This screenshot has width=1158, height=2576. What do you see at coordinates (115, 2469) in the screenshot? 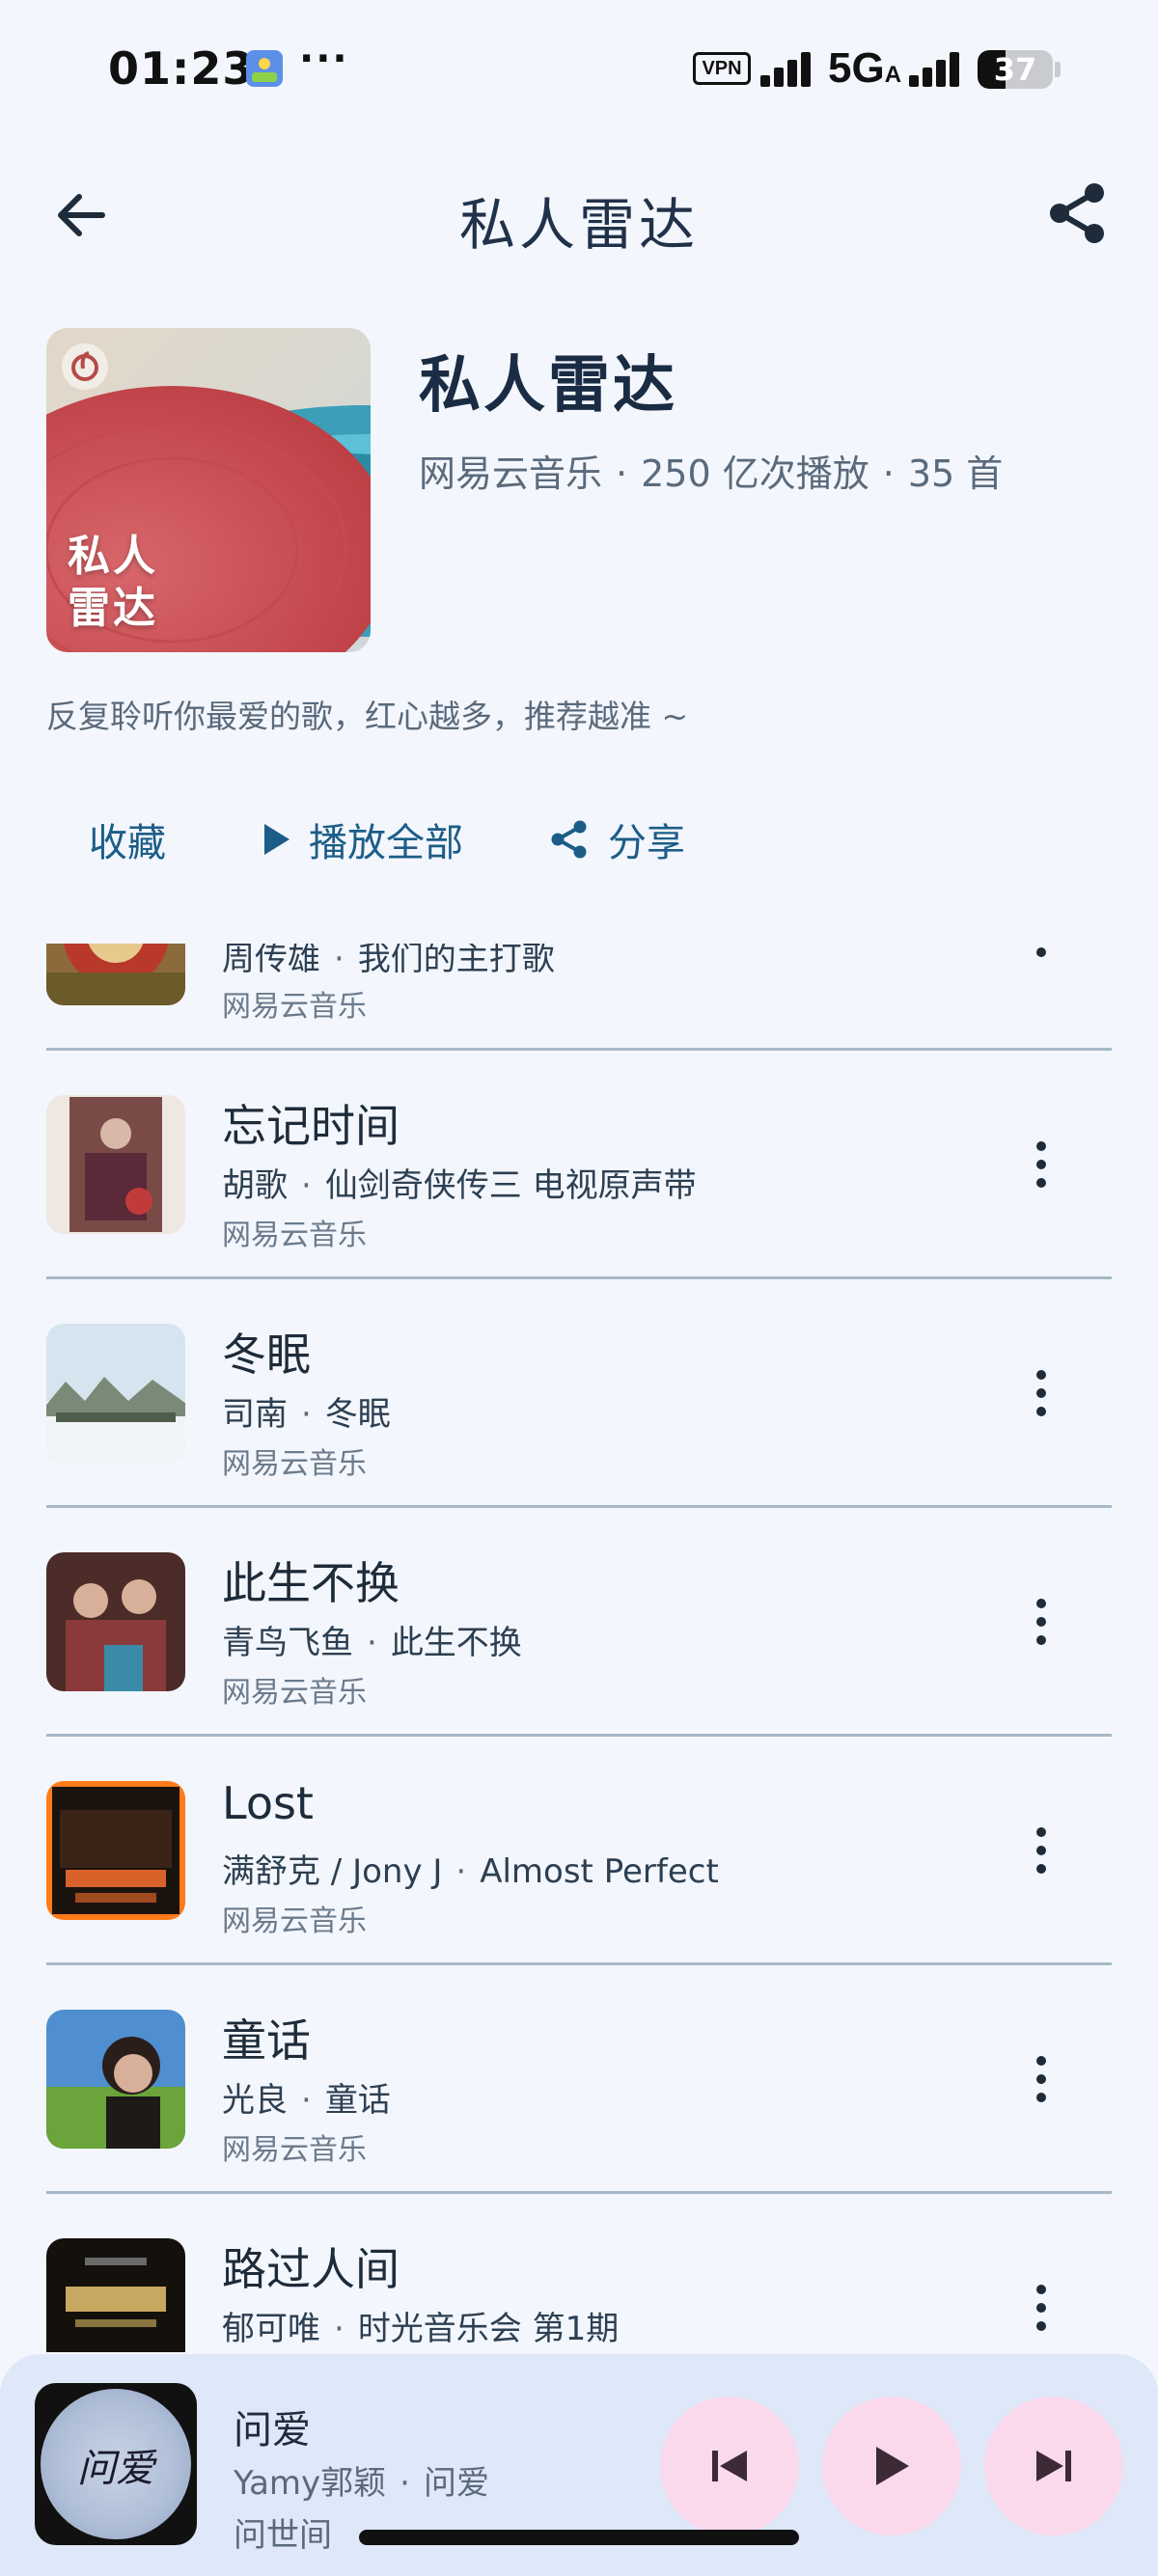
I see `now-playing-cover-text: 问爱` at bounding box center [115, 2469].